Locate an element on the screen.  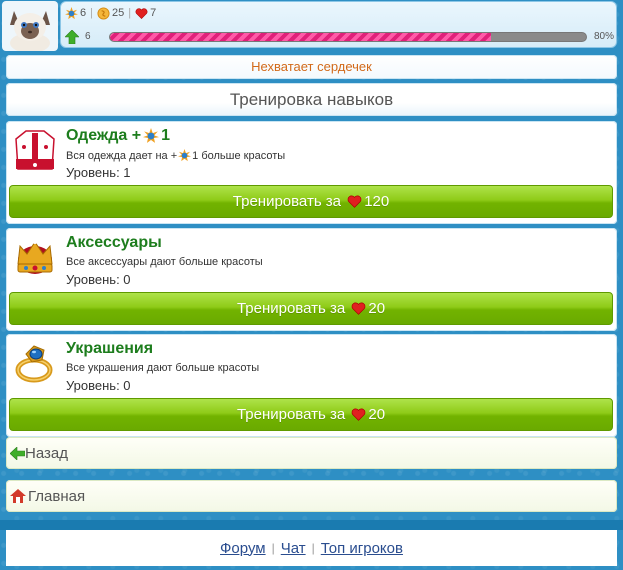
skill-name: Украшения is located at coordinates (110, 348).